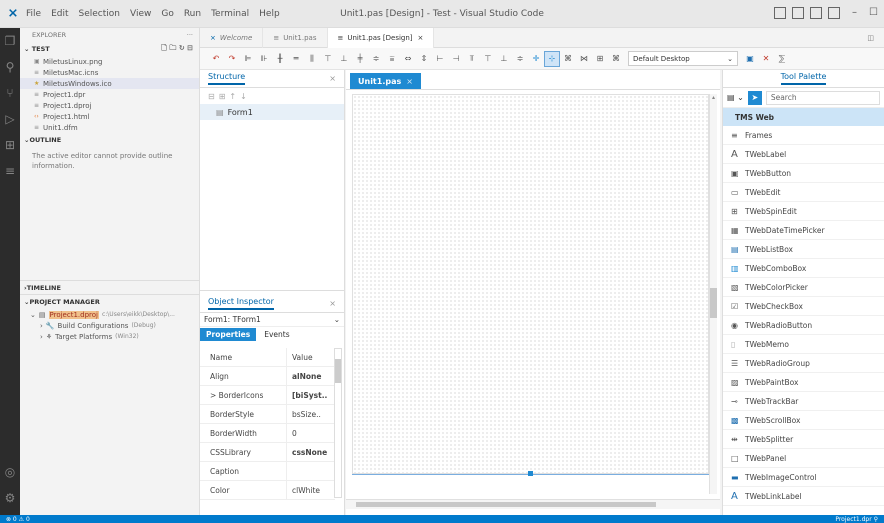  I want to click on align-left-icon: ⊫, so click(248, 59).